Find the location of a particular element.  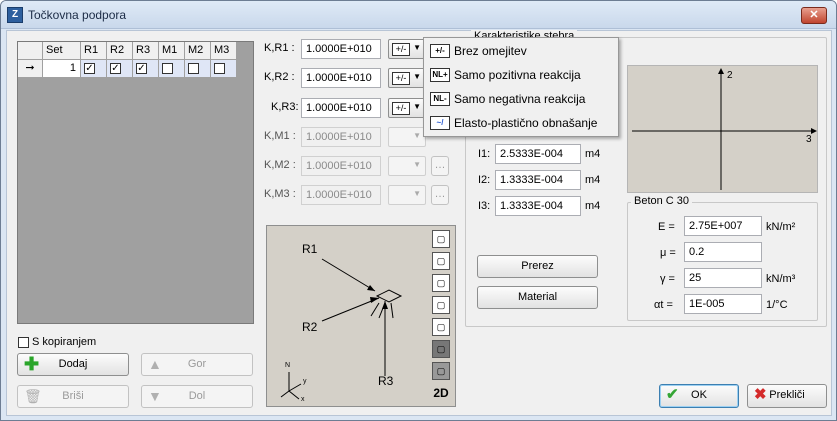

ok-button: ✔ OK is located at coordinates (699, 396).